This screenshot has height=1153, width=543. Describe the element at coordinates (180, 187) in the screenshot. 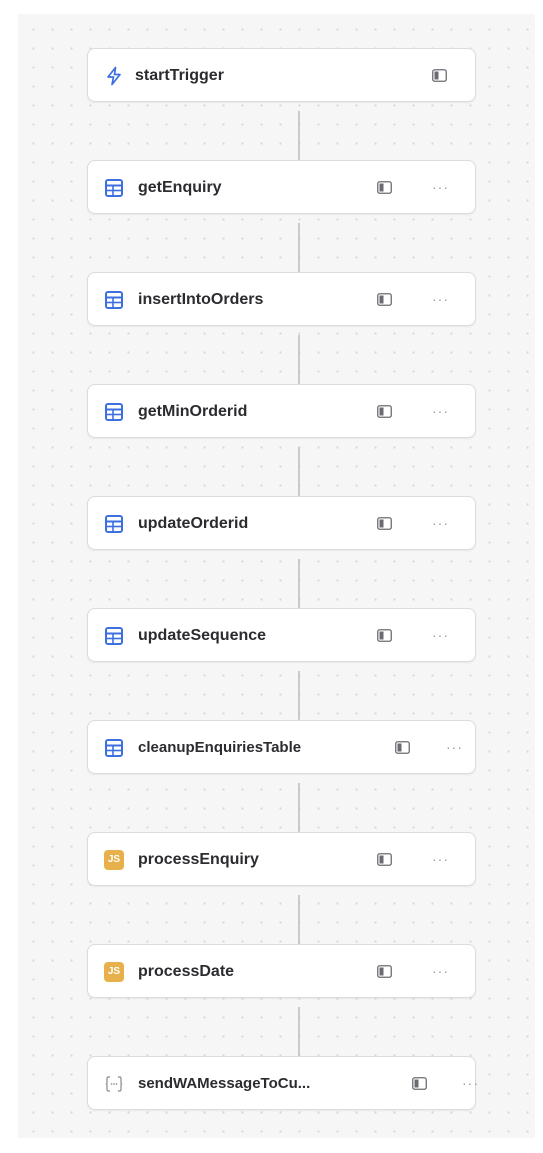

I see `node-label: getEnquiry` at that location.